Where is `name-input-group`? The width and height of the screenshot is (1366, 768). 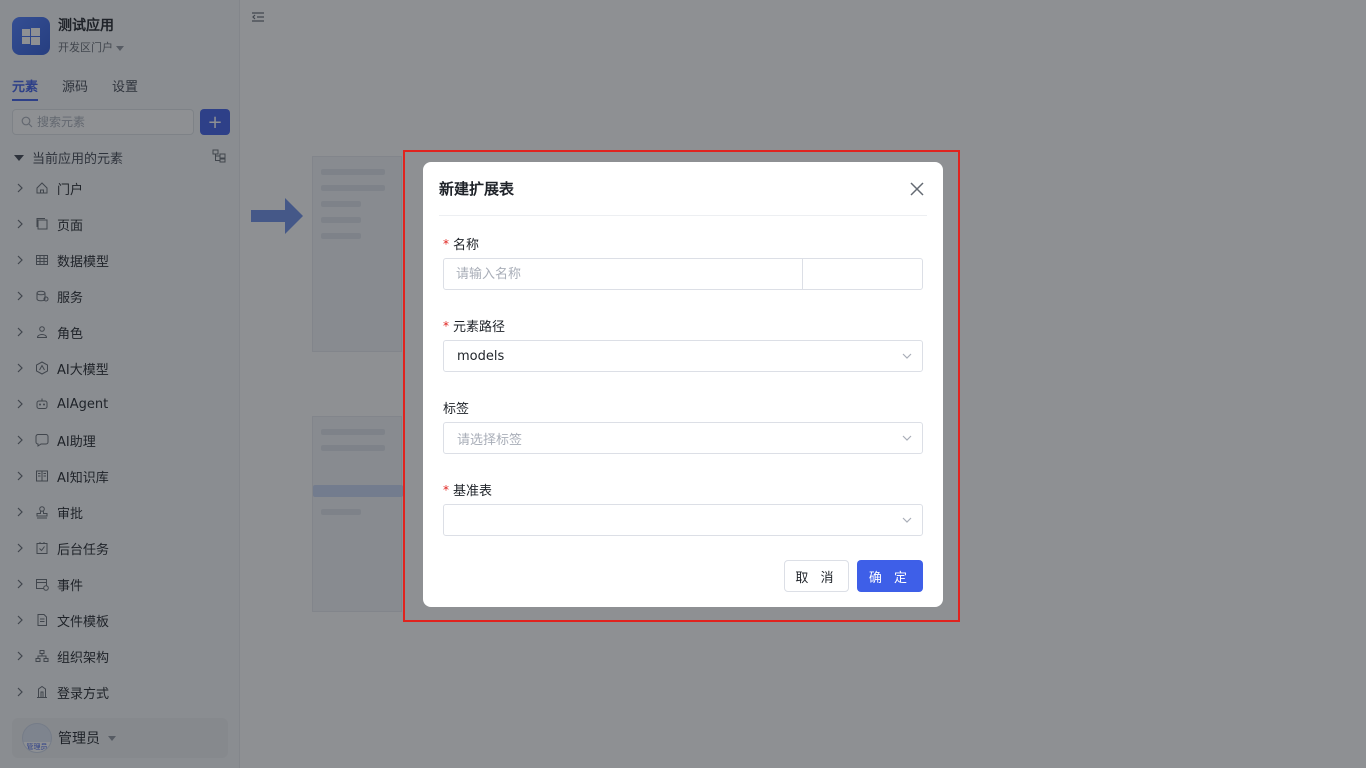
name-input-group is located at coordinates (683, 274).